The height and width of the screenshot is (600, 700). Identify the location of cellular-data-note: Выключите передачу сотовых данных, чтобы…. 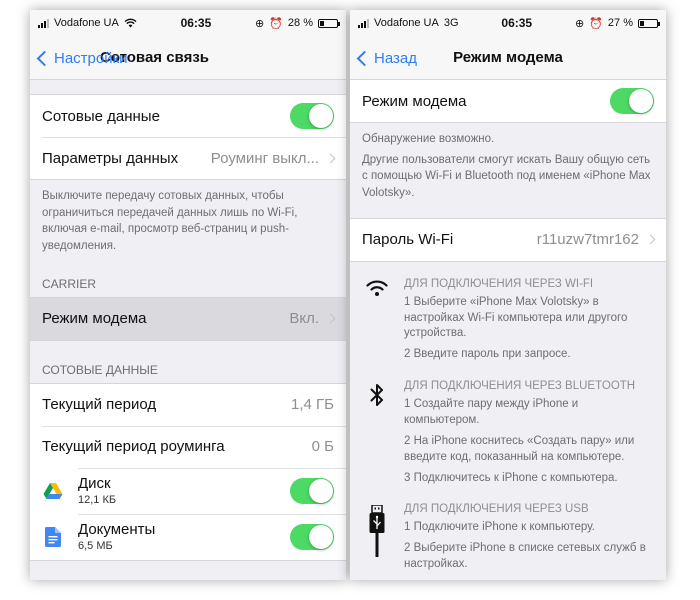
(170, 221).